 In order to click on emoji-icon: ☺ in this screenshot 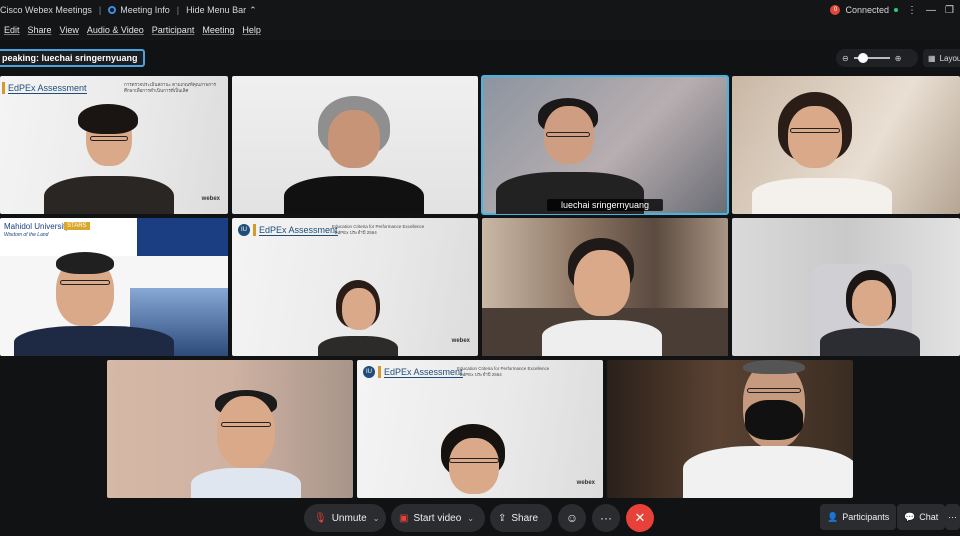, I will do `click(572, 518)`.